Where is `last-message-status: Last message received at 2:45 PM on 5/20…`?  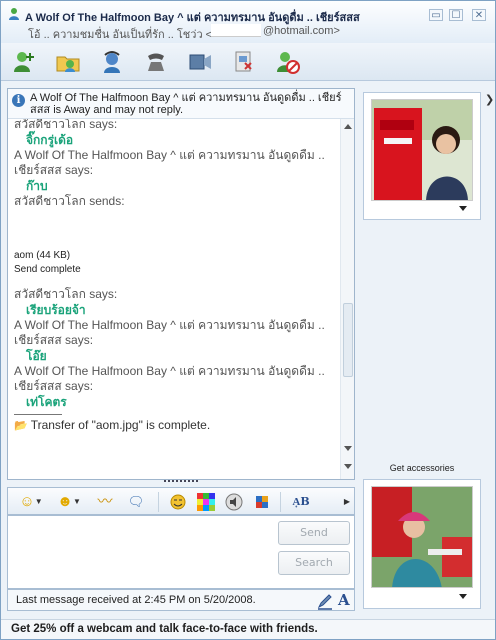
last-message-status: Last message received at 2:45 PM on 5/20… is located at coordinates (136, 600).